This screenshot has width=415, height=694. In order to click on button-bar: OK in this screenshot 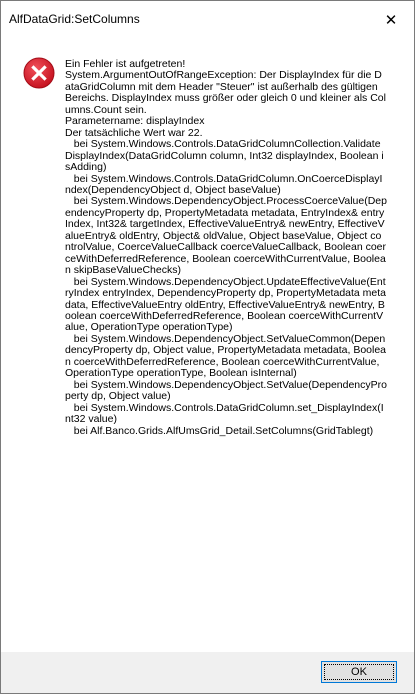, I will do `click(207, 672)`.